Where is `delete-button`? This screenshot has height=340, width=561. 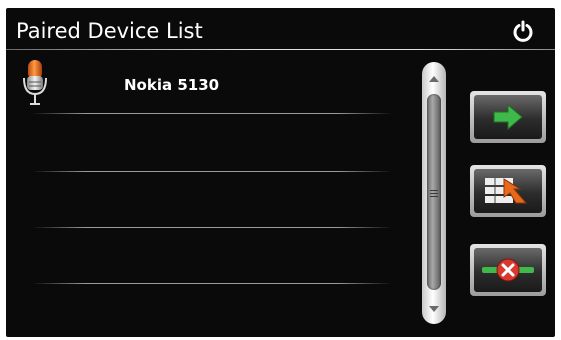 delete-button is located at coordinates (508, 270).